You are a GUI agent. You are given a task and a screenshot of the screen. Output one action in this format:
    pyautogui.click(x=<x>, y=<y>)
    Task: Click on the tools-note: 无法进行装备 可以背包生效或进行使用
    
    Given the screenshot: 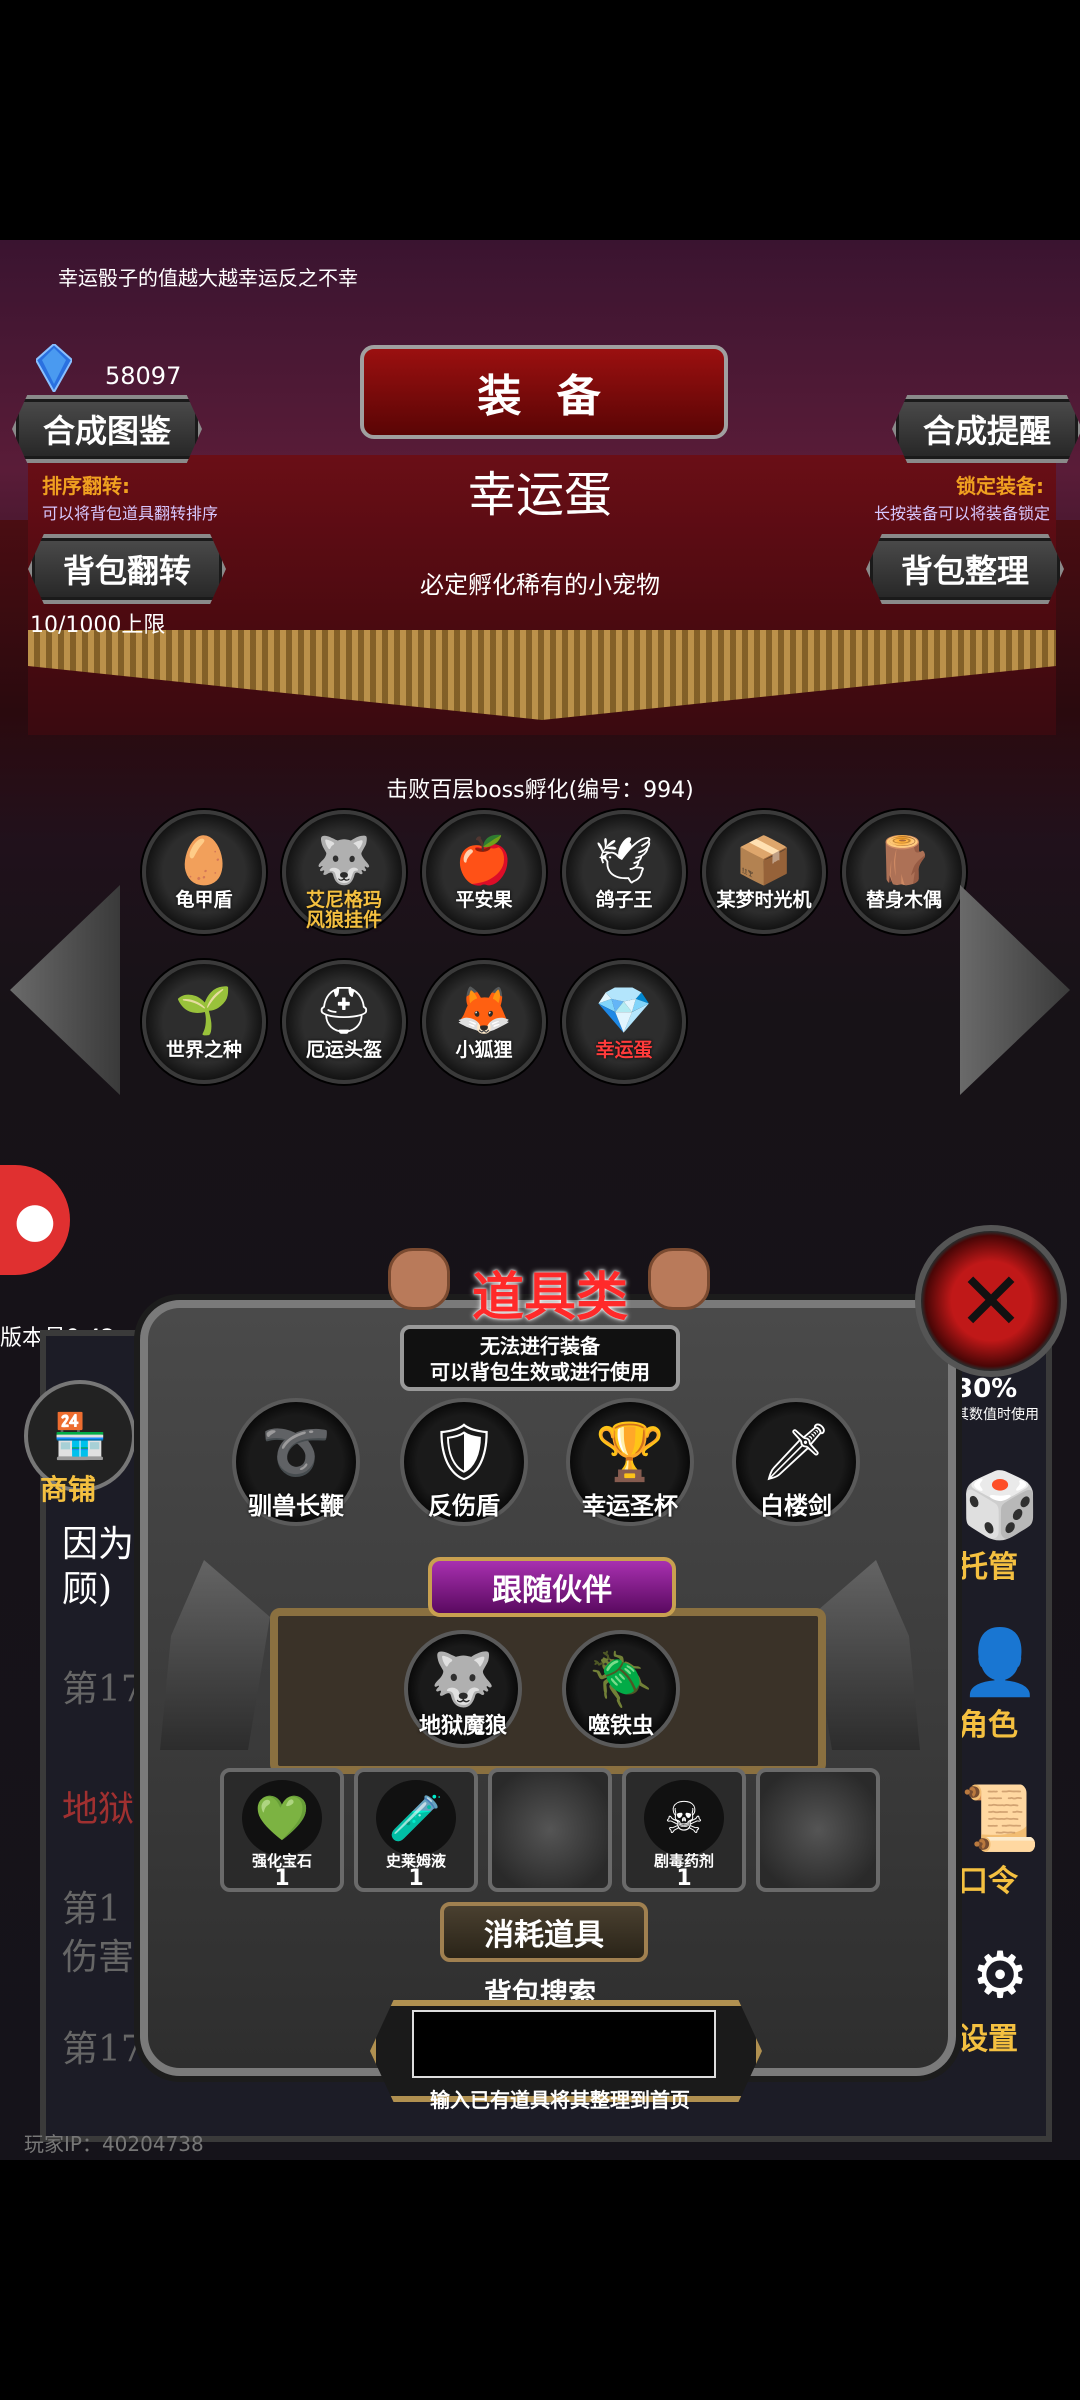 What is the action you would take?
    pyautogui.click(x=540, y=1358)
    